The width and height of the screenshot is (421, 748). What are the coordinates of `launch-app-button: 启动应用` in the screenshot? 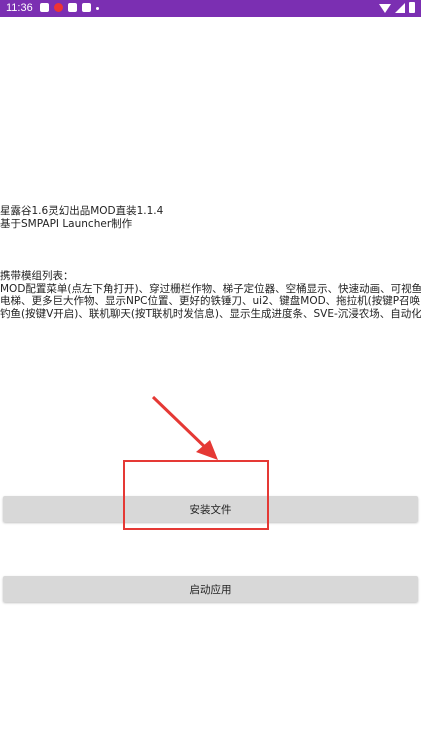 It's located at (210, 589).